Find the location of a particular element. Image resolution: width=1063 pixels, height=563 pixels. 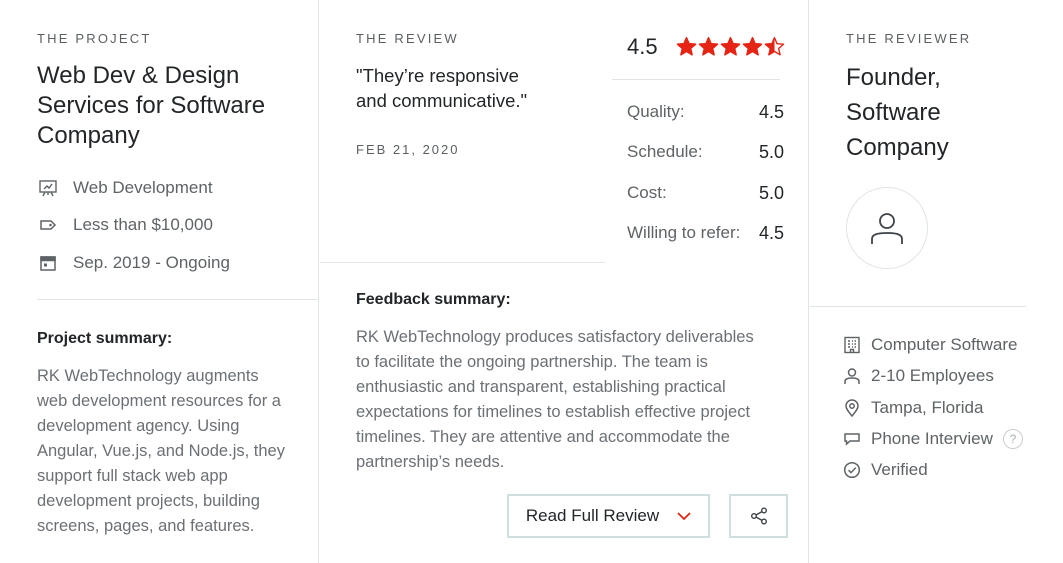

user-icon is located at coordinates (887, 228).